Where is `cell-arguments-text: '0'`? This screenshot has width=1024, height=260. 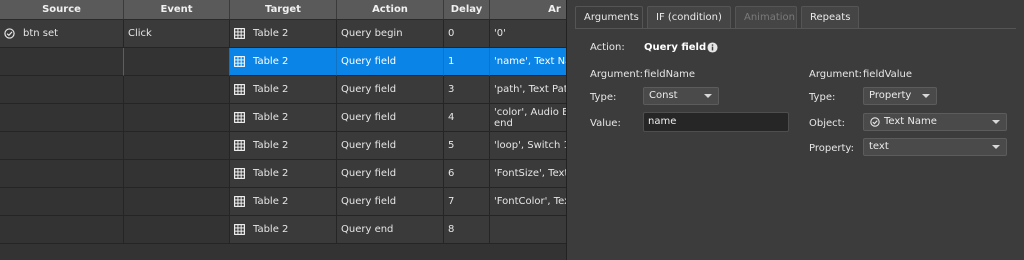 cell-arguments-text: '0' is located at coordinates (500, 33).